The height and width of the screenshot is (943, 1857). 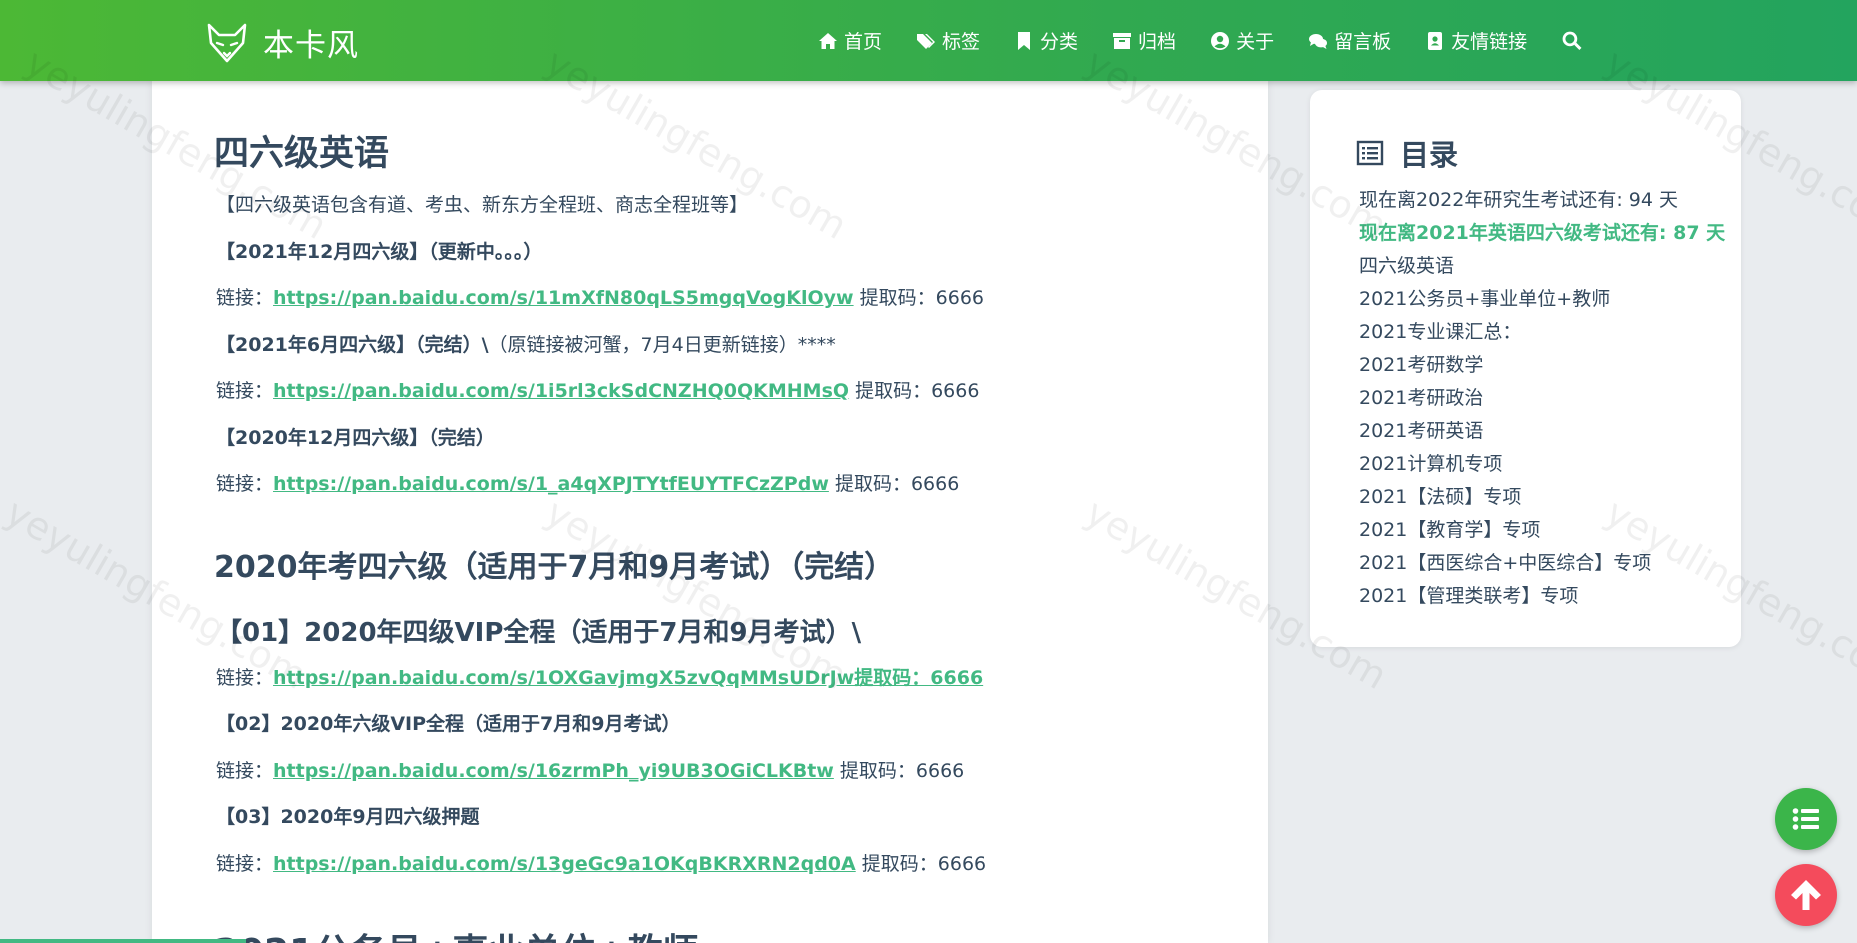 I want to click on toc-item: 2021考研英语, so click(x=1542, y=431).